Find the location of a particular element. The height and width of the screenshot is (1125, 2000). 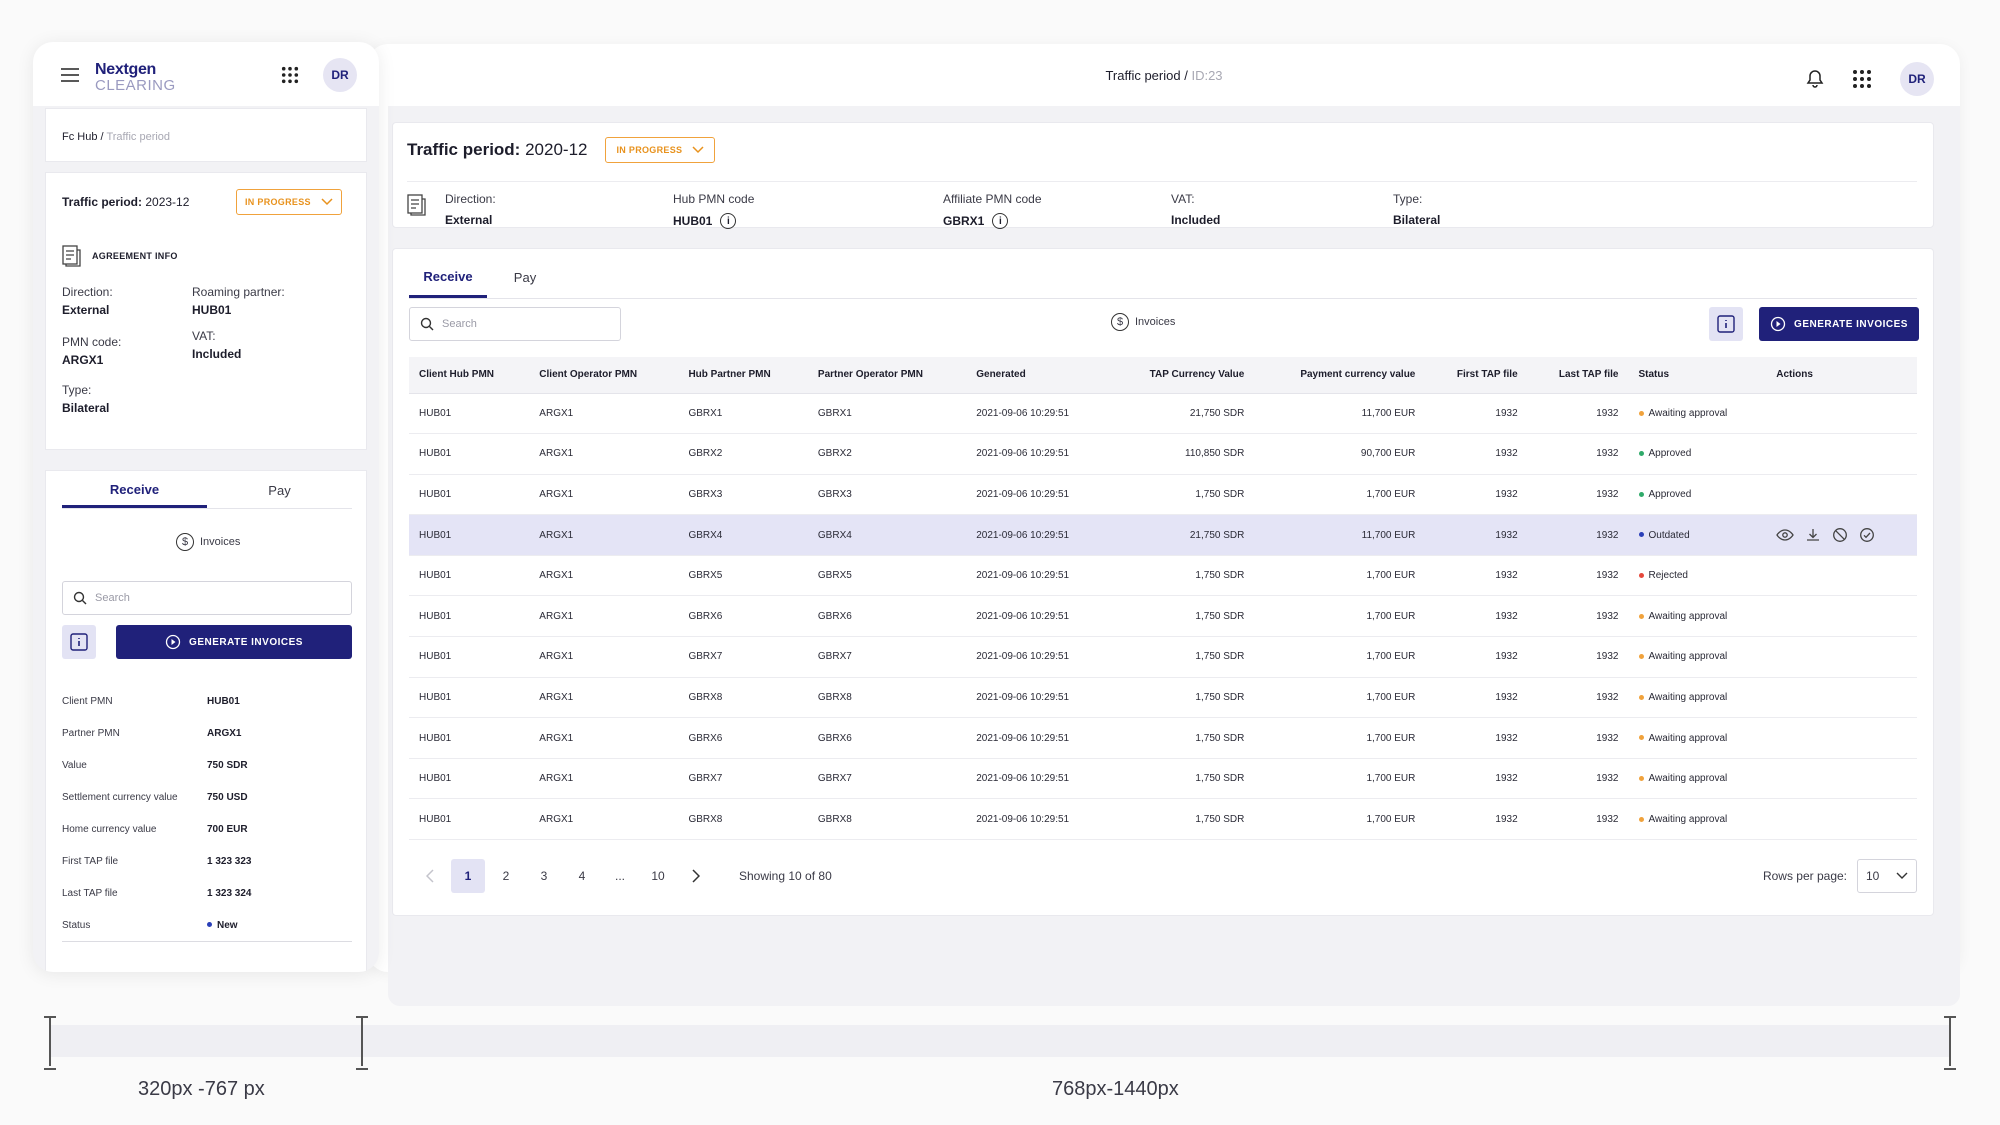

column-header: Actions is located at coordinates (1841, 375).